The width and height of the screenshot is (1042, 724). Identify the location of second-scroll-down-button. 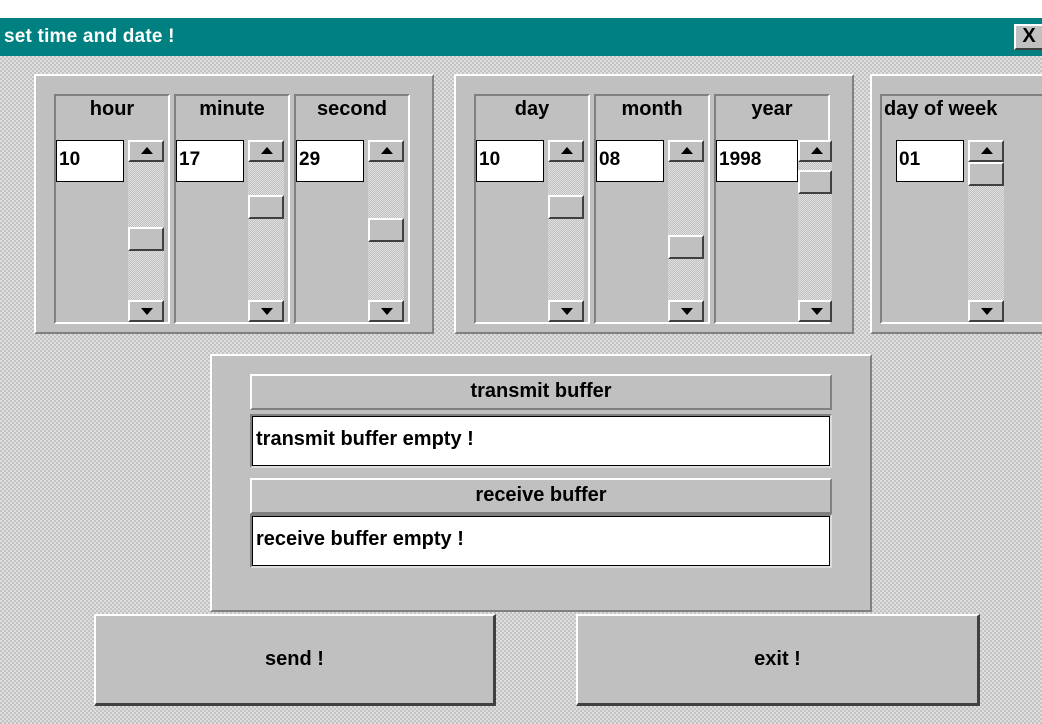
(386, 311).